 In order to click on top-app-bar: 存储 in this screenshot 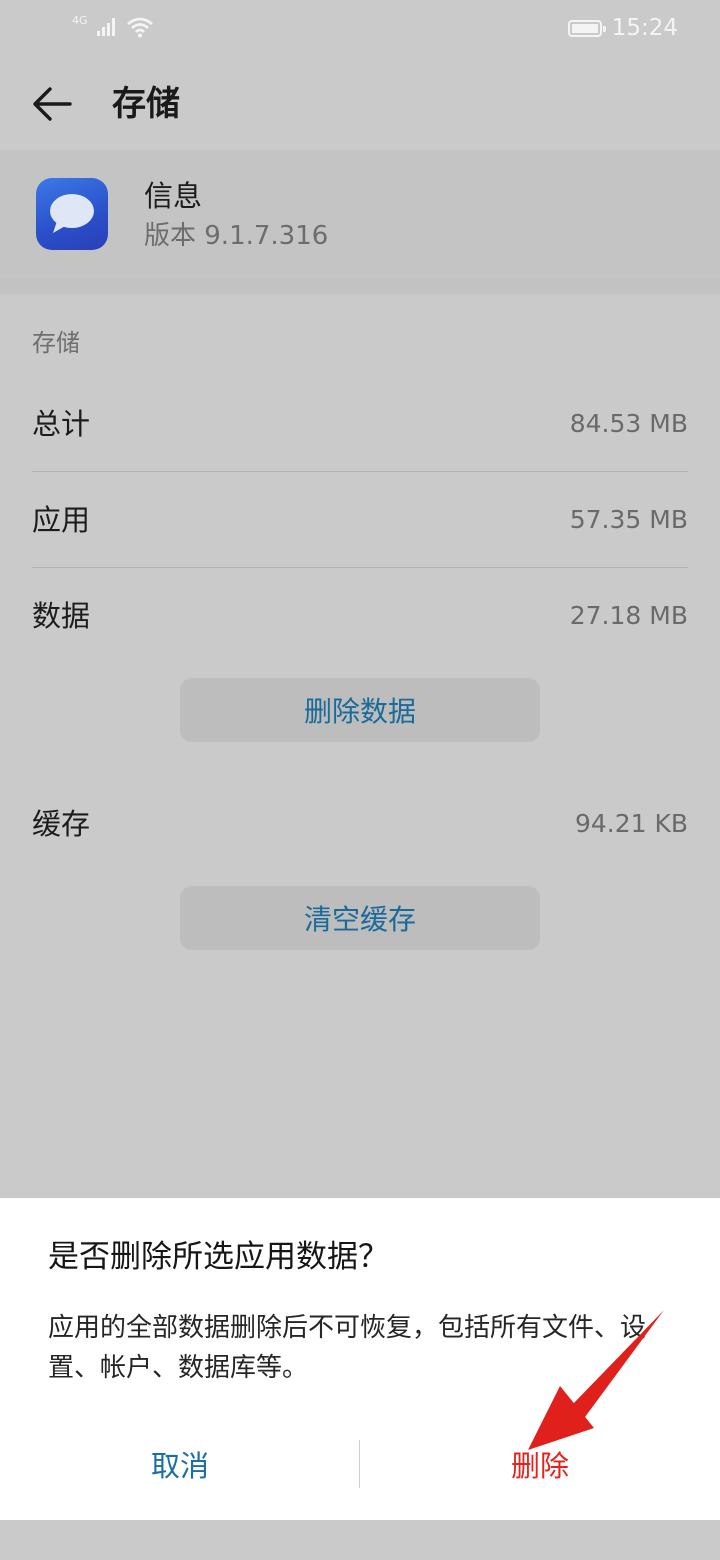, I will do `click(360, 103)`.